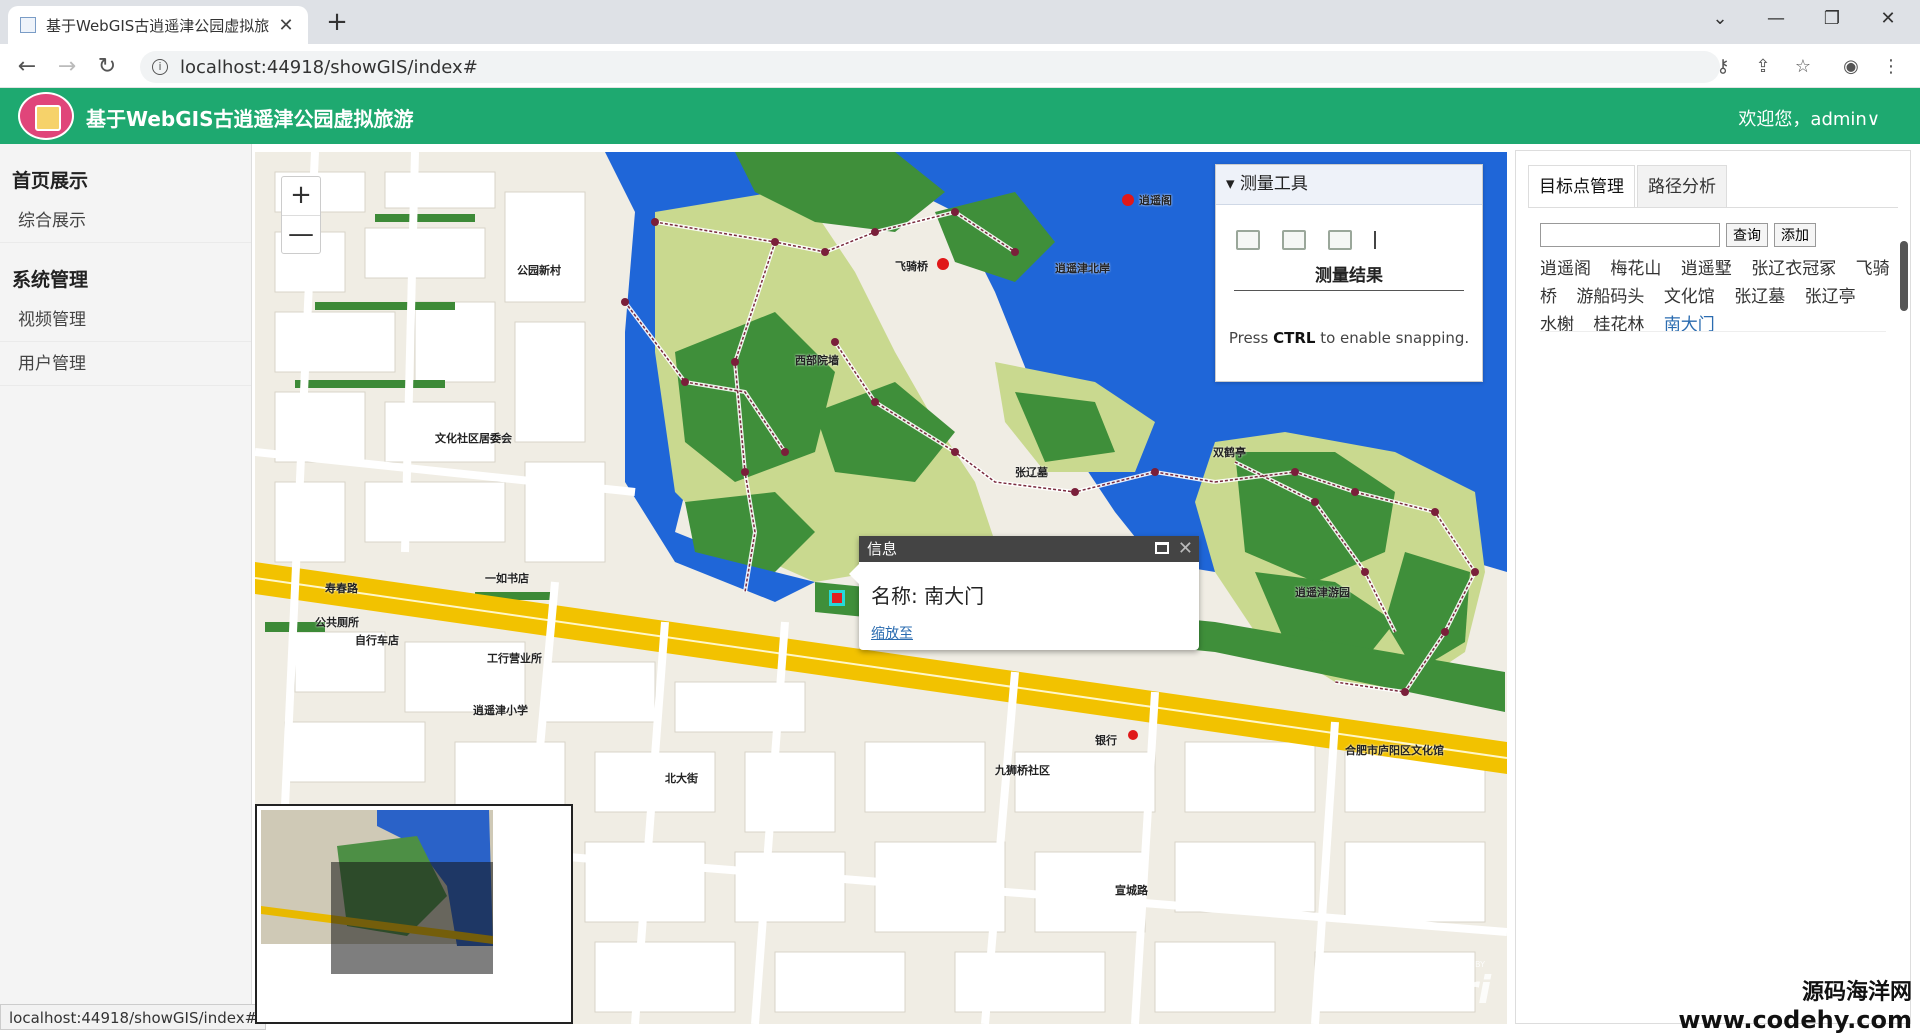 The image size is (1920, 1034). Describe the element at coordinates (1031, 472) in the screenshot. I see `map-label: 张辽墓` at that location.